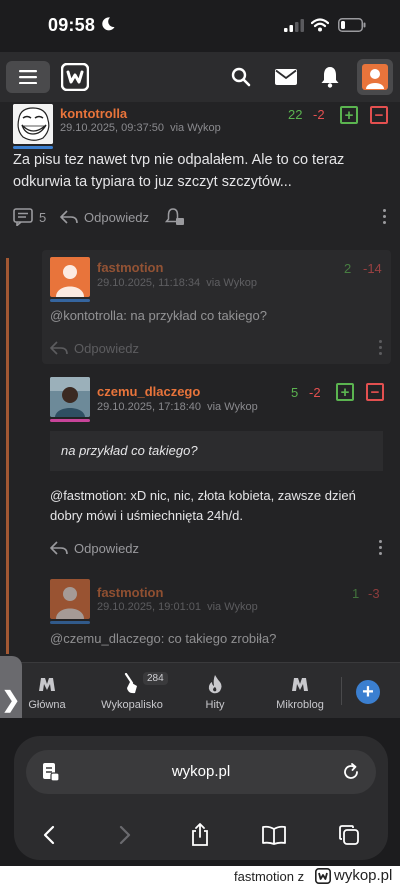 This screenshot has width=400, height=886. What do you see at coordinates (231, 283) in the screenshot?
I see `comment-via: via Wykop` at bounding box center [231, 283].